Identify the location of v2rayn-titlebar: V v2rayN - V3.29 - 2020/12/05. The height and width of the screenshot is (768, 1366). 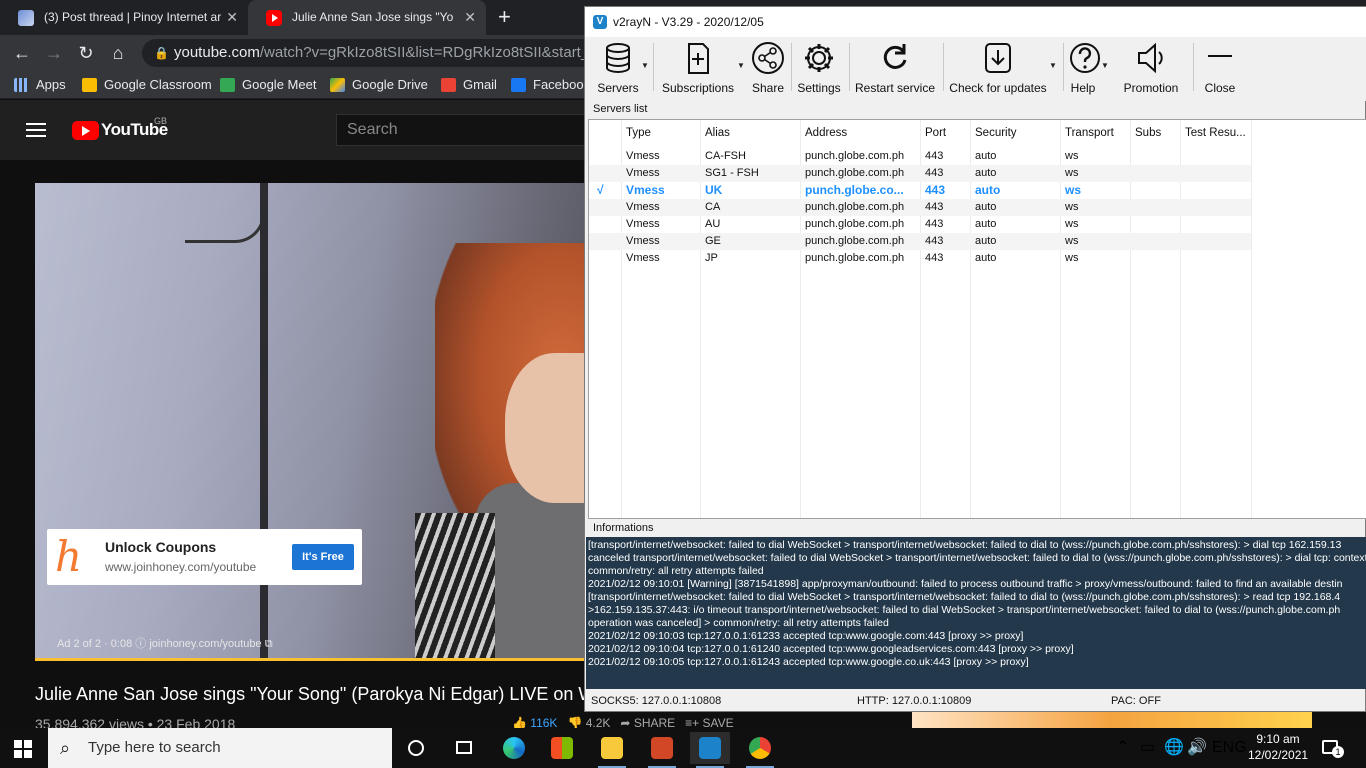
(975, 22).